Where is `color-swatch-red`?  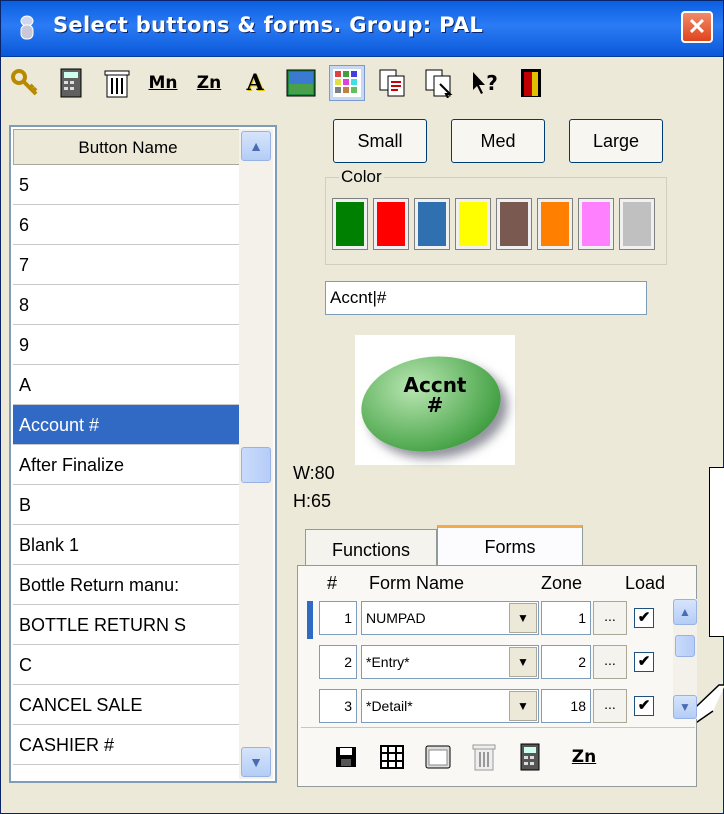 color-swatch-red is located at coordinates (391, 224).